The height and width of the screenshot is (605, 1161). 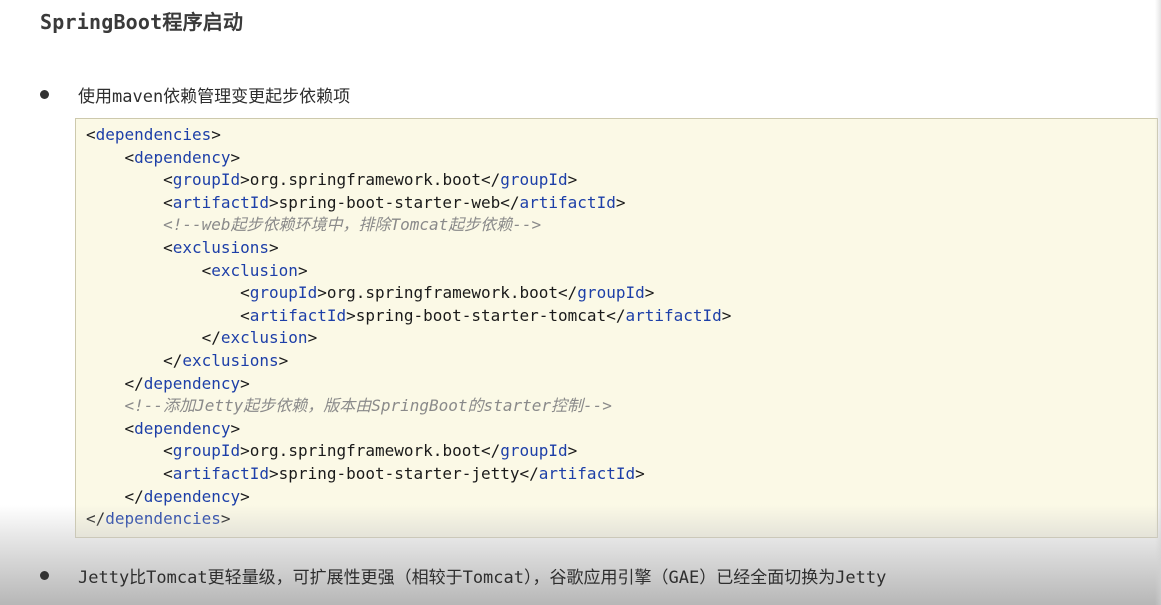 What do you see at coordinates (621, 519) in the screenshot?
I see `code-line: </dependencies>` at bounding box center [621, 519].